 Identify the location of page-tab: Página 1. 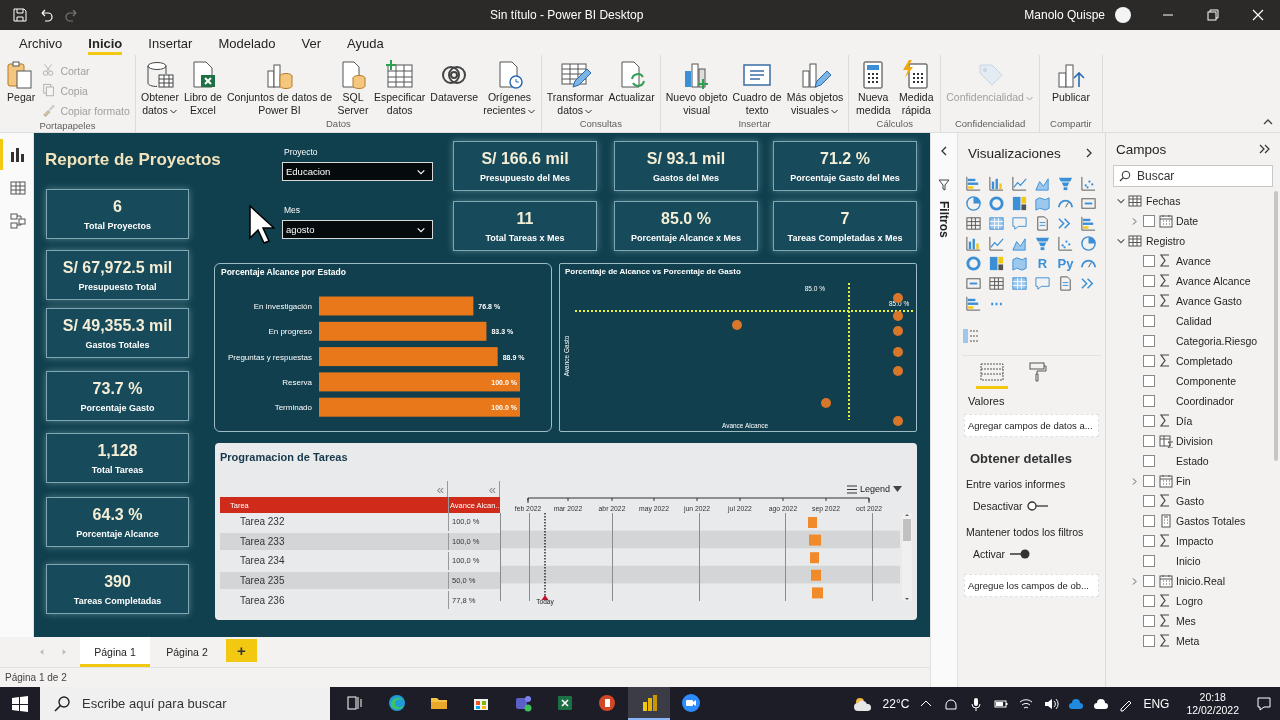
(115, 652).